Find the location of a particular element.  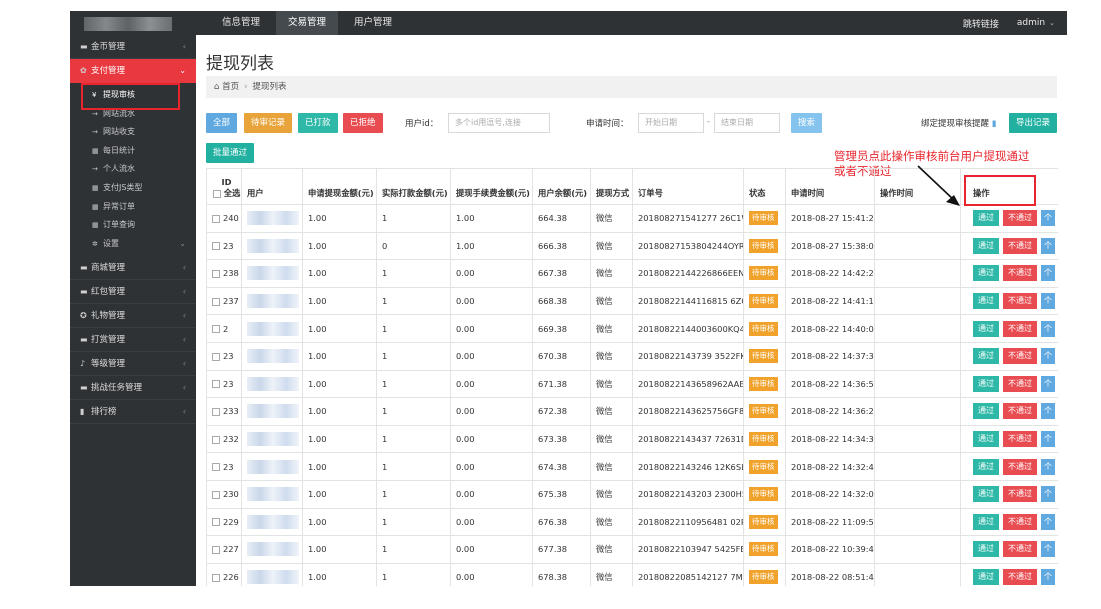

user-id-input: 多个id用逗号,连接 is located at coordinates (499, 123).